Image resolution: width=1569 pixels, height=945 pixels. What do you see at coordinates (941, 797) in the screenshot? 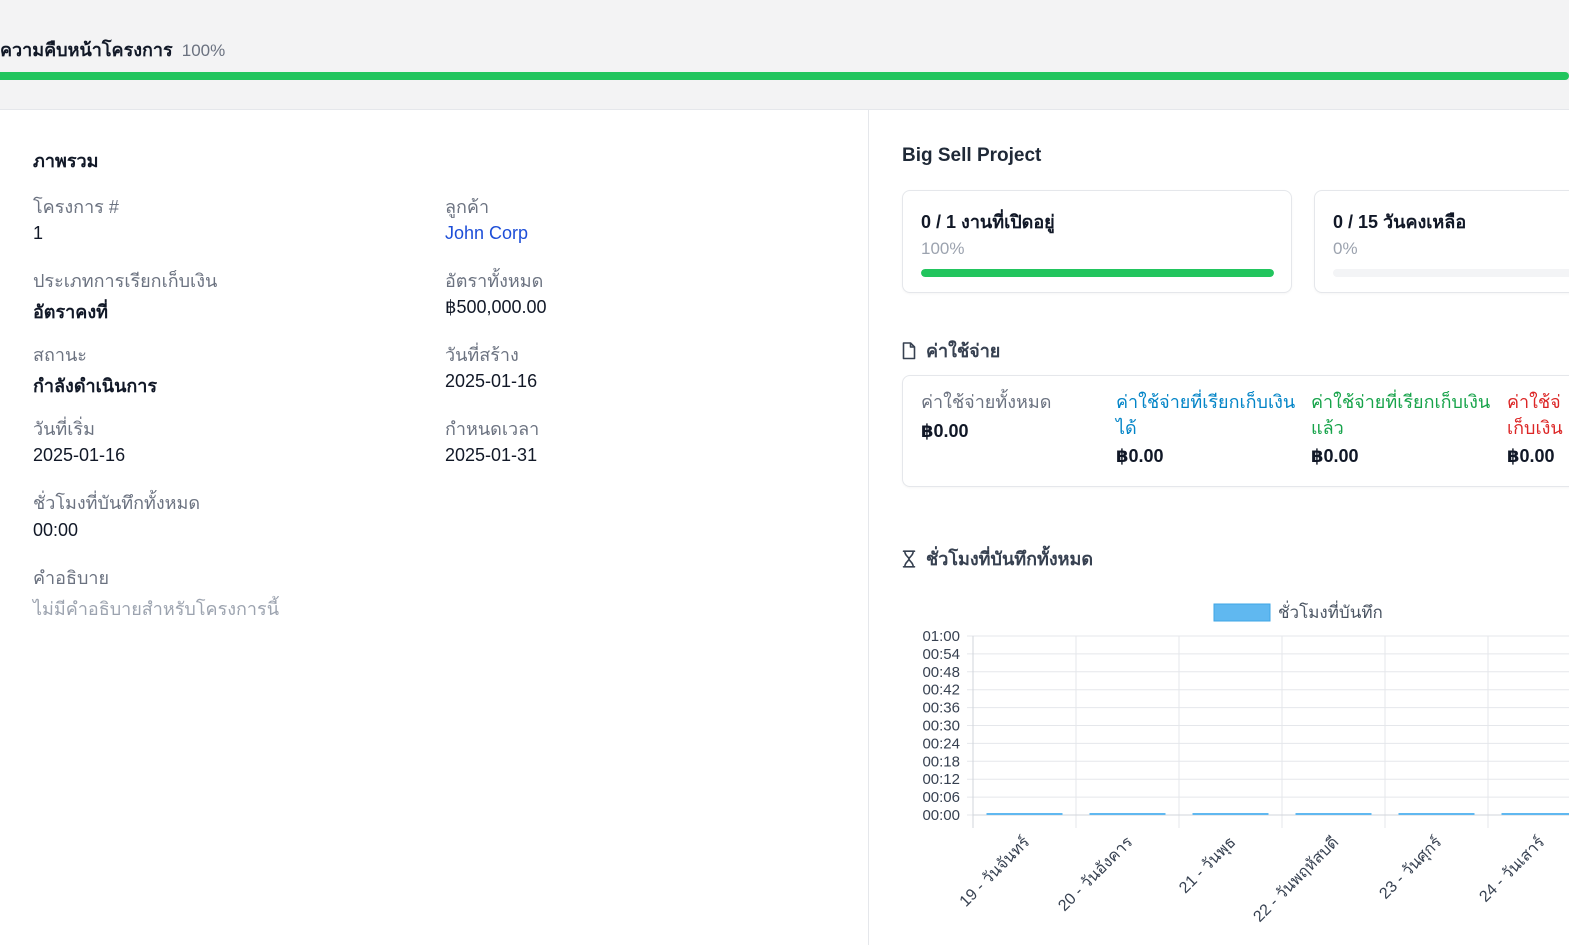
I see `y-tick-label: 00:06` at bounding box center [941, 797].